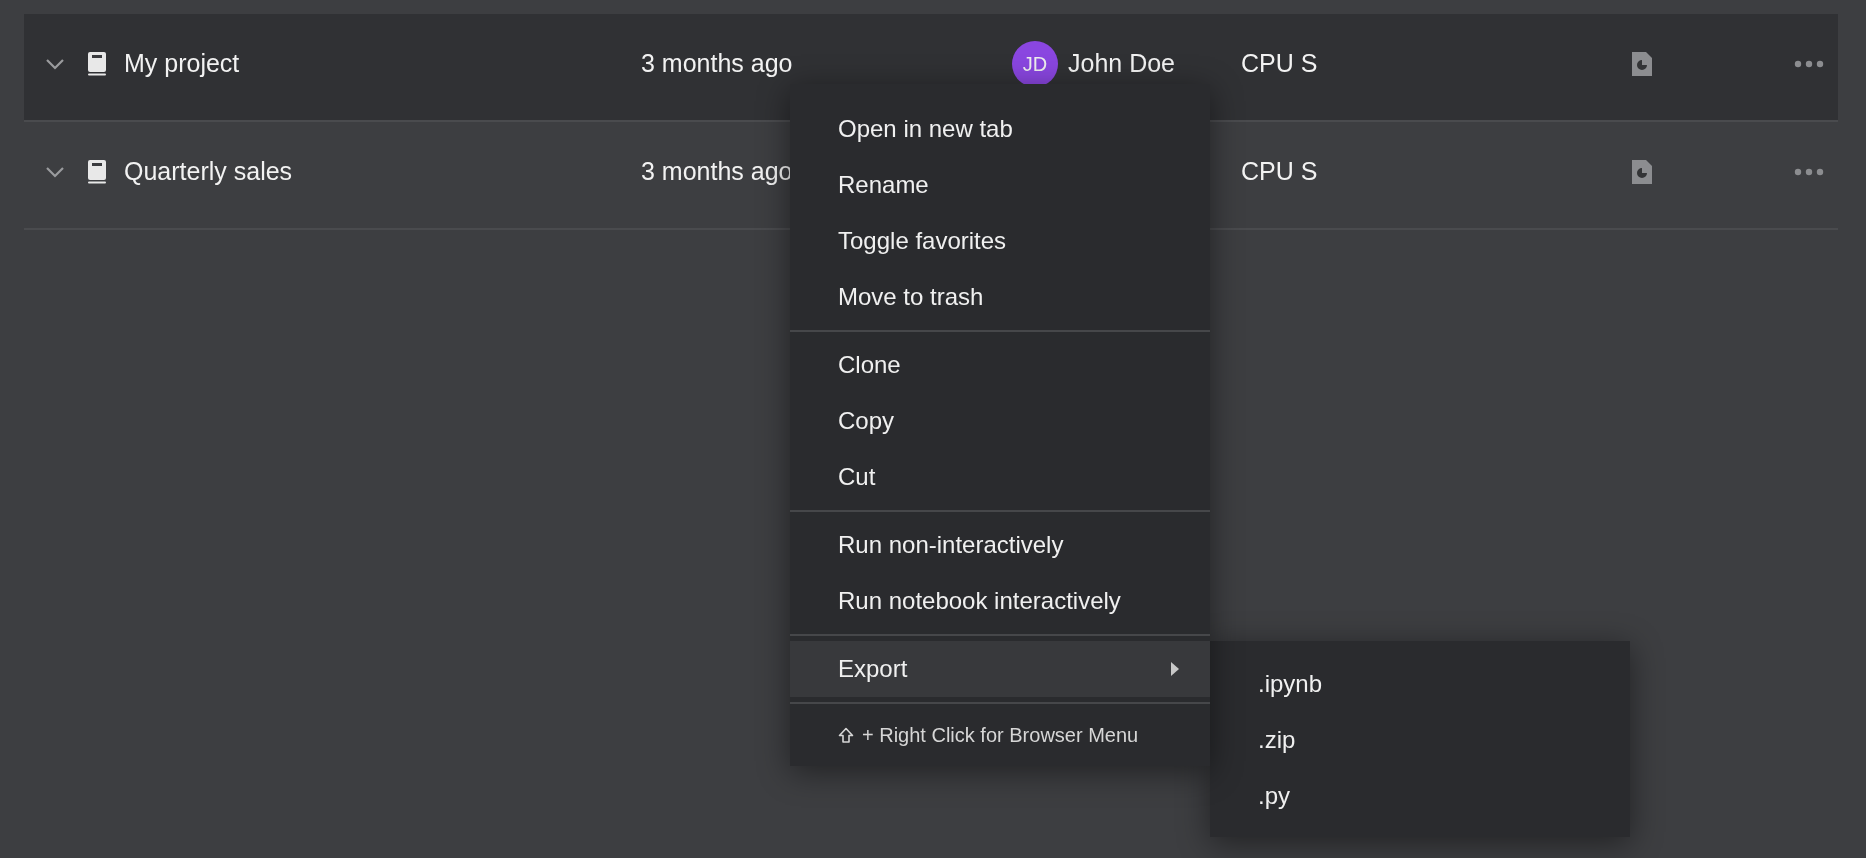 Image resolution: width=1866 pixels, height=858 pixels. What do you see at coordinates (1000, 421) in the screenshot?
I see `menu-item: Copy` at bounding box center [1000, 421].